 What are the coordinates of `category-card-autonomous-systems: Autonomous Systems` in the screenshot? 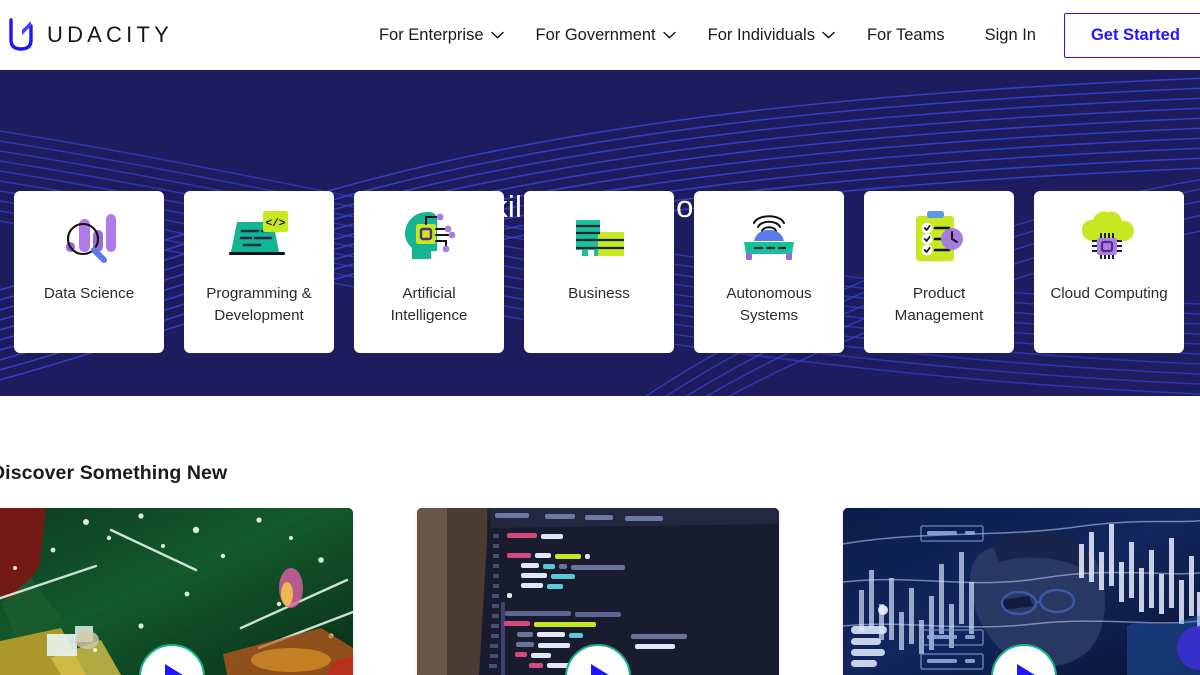 It's located at (769, 272).